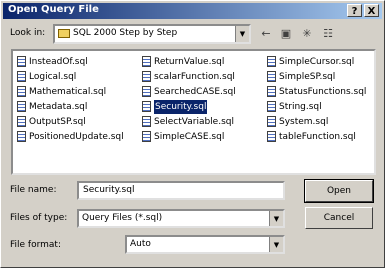  Describe the element at coordinates (181, 218) in the screenshot. I see `files-of-type-dropdown: Query Files (*.sql) ▼` at that location.